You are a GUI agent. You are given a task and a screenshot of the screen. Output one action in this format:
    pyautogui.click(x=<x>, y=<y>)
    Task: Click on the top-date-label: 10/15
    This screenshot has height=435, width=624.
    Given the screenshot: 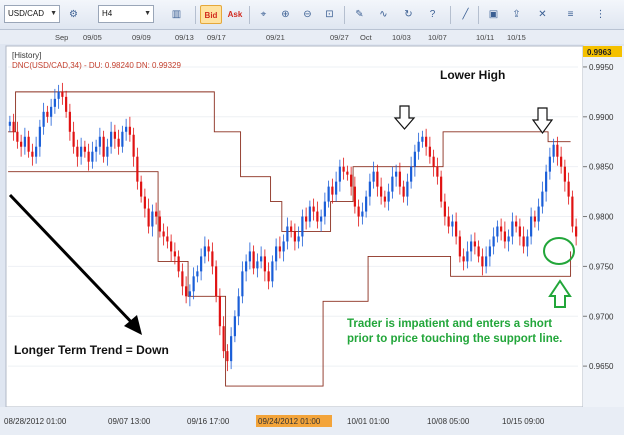 What is the action you would take?
    pyautogui.click(x=516, y=37)
    